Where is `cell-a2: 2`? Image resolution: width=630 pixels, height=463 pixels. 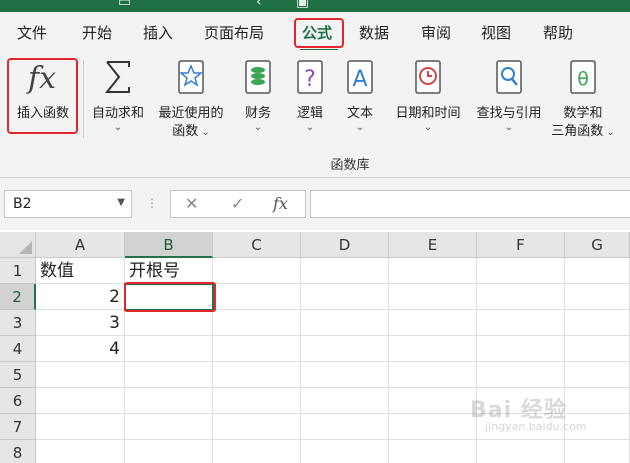 cell-a2: 2 is located at coordinates (80, 297).